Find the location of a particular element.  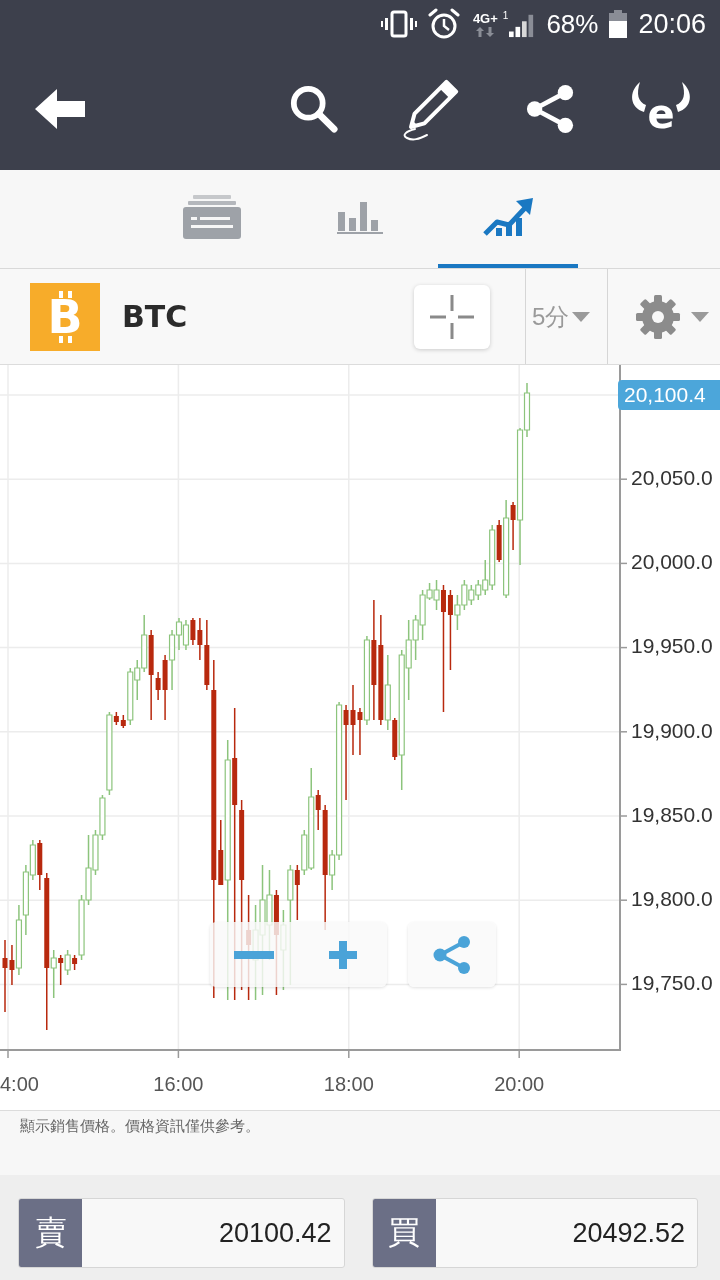

horned-logo-button: e is located at coordinates (661, 109).